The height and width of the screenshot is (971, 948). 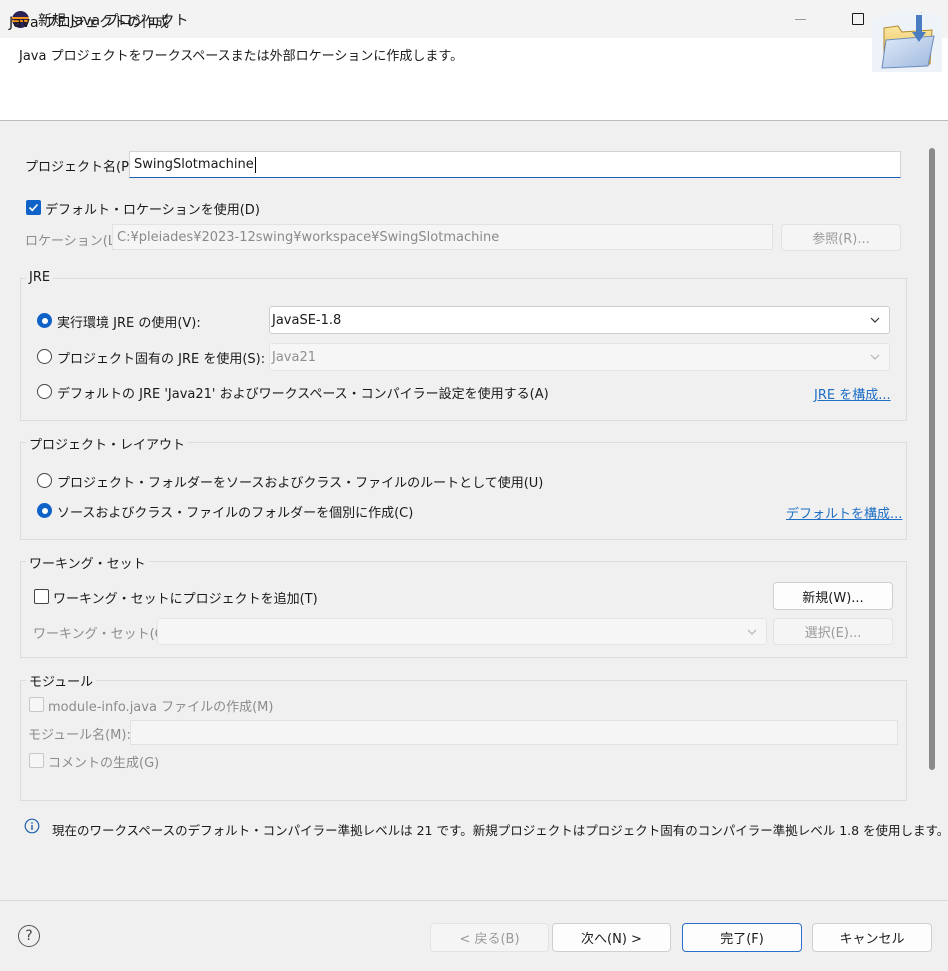 I want to click on vertical-scrollbar, so click(x=932, y=459).